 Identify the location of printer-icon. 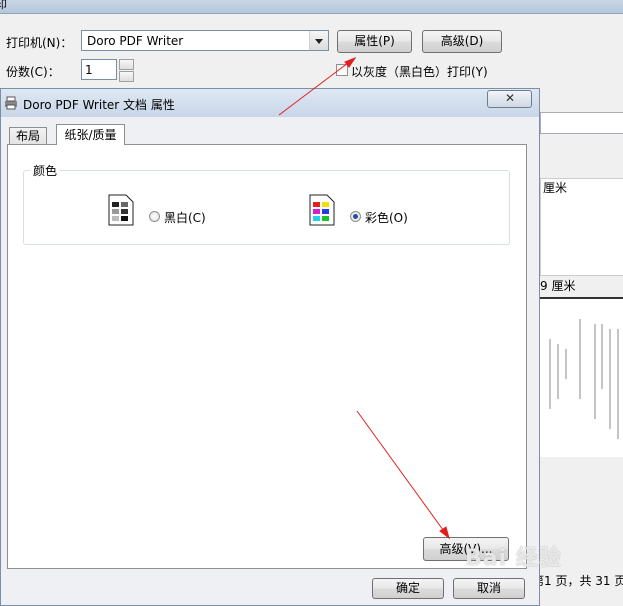
(11, 104).